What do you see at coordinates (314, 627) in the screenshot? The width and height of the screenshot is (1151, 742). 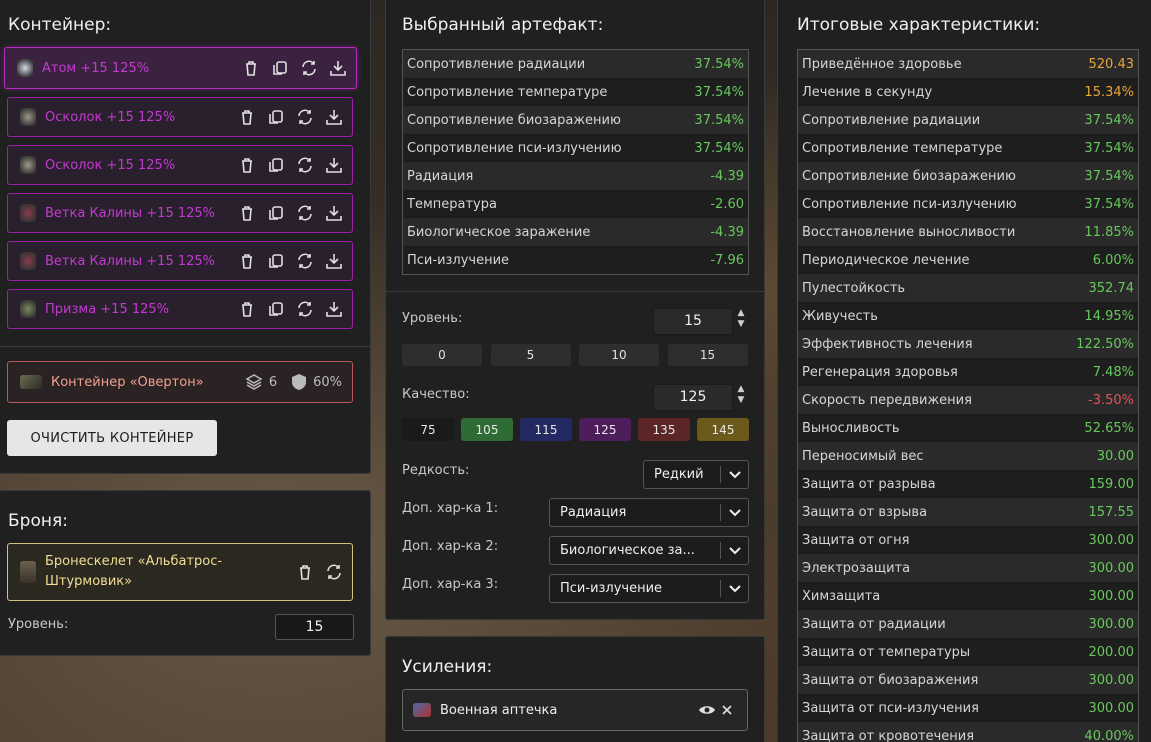 I see `armor-level-input: 15` at bounding box center [314, 627].